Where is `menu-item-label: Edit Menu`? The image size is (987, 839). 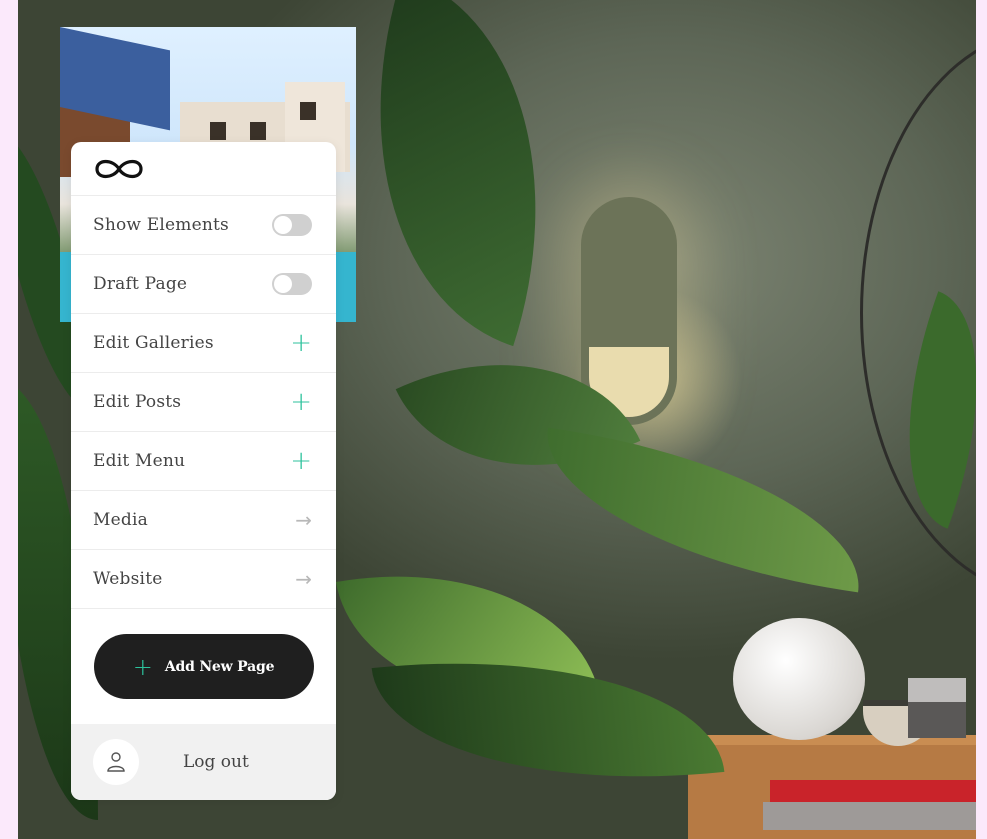
menu-item-label: Edit Menu is located at coordinates (139, 461).